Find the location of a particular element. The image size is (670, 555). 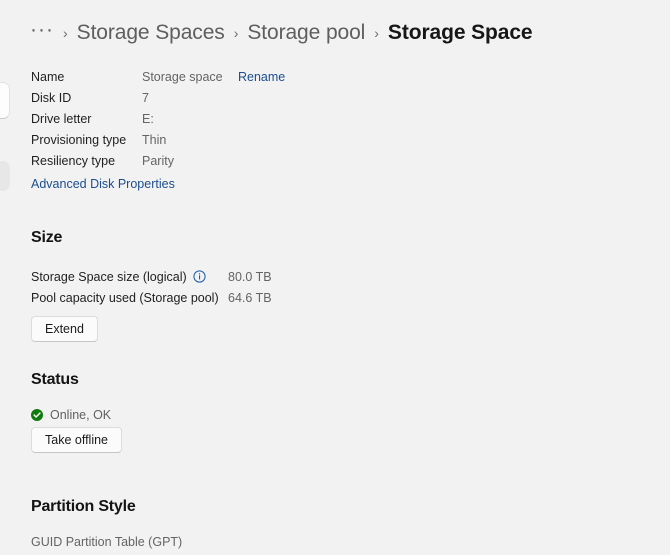

property-label-resiliency-type: Resiliency type is located at coordinates (73, 161).